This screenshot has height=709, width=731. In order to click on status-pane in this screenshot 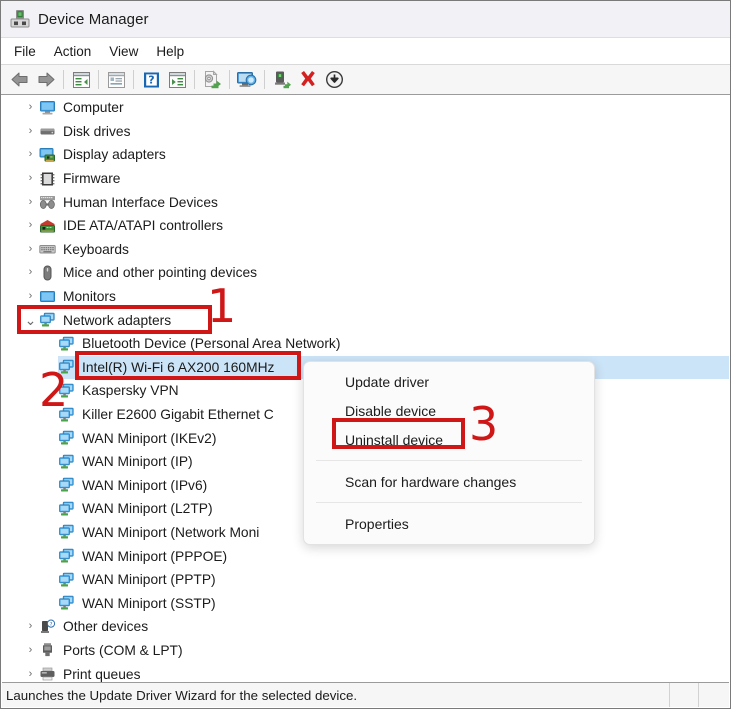, I will do `click(683, 695)`.